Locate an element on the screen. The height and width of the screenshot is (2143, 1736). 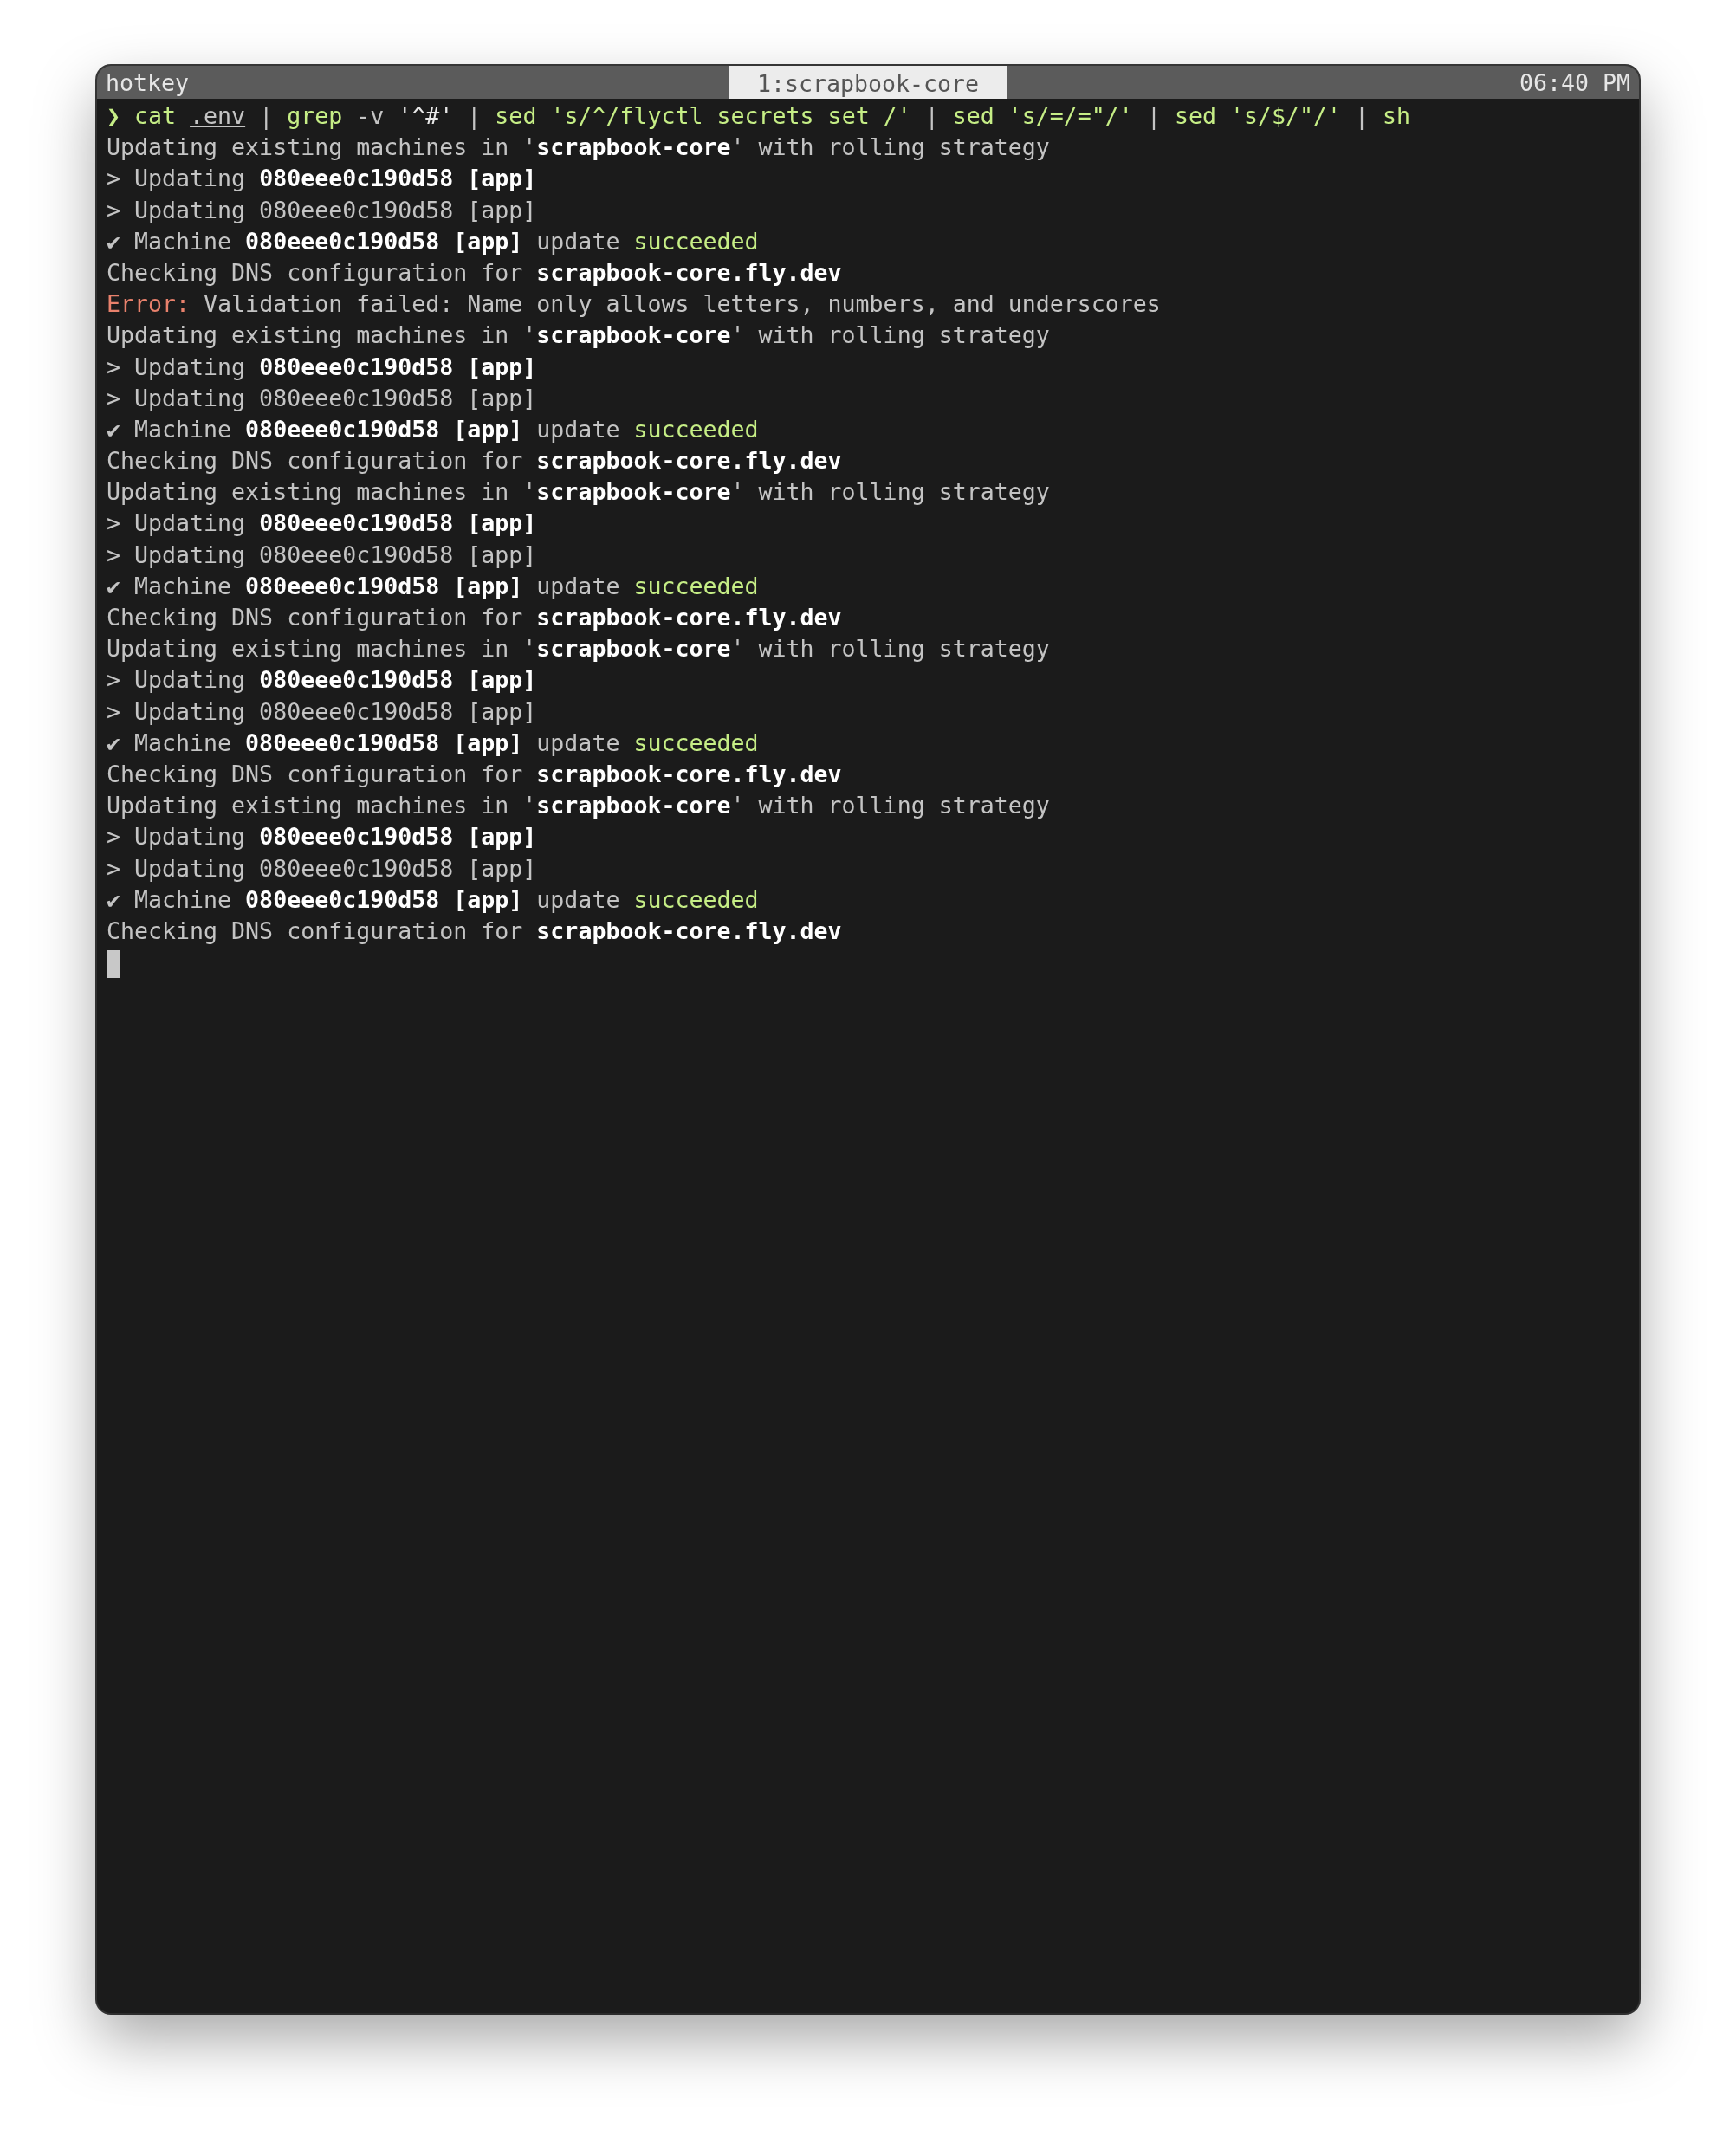
terminal-line: Error: Validation failed: Name only allows letters, numbers, and underscores is located at coordinates (634, 304).